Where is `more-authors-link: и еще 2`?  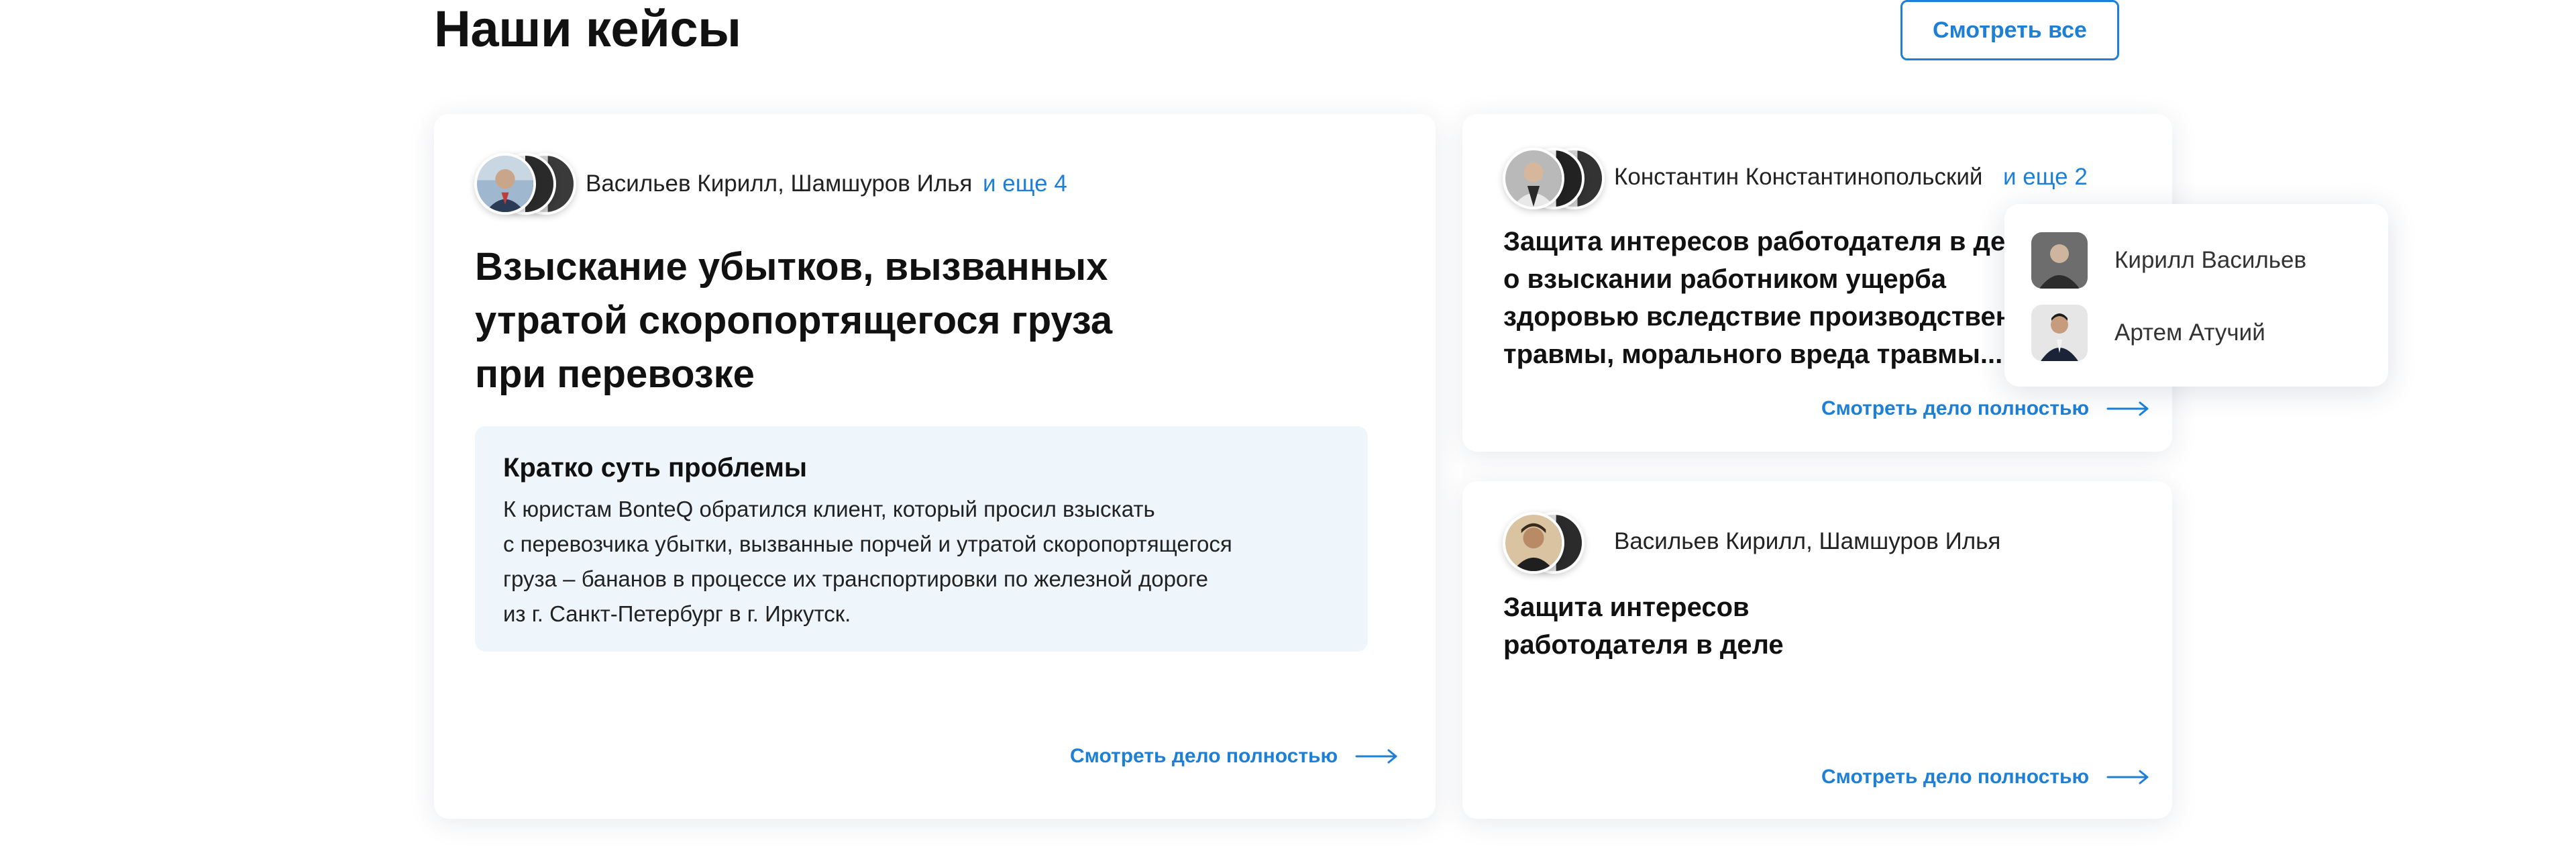 more-authors-link: и еще 2 is located at coordinates (2045, 177).